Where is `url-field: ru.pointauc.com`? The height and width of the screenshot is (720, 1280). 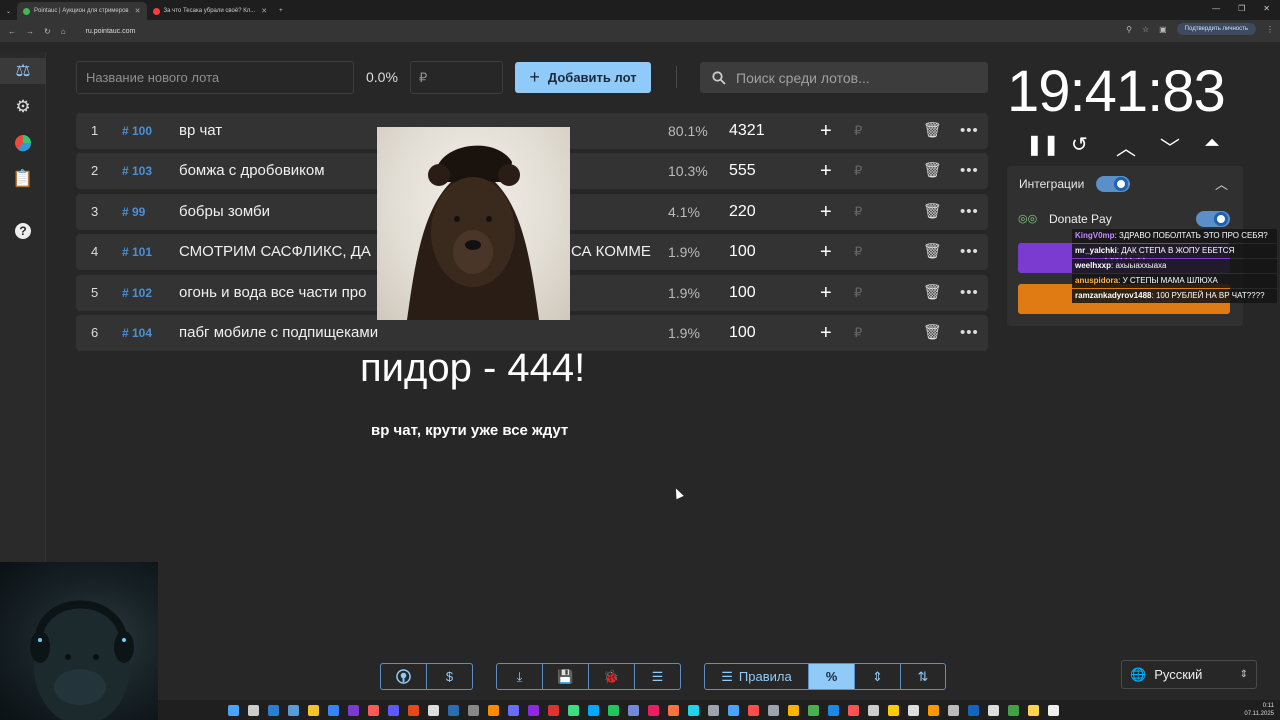
url-field: ru.pointauc.com is located at coordinates (111, 31).